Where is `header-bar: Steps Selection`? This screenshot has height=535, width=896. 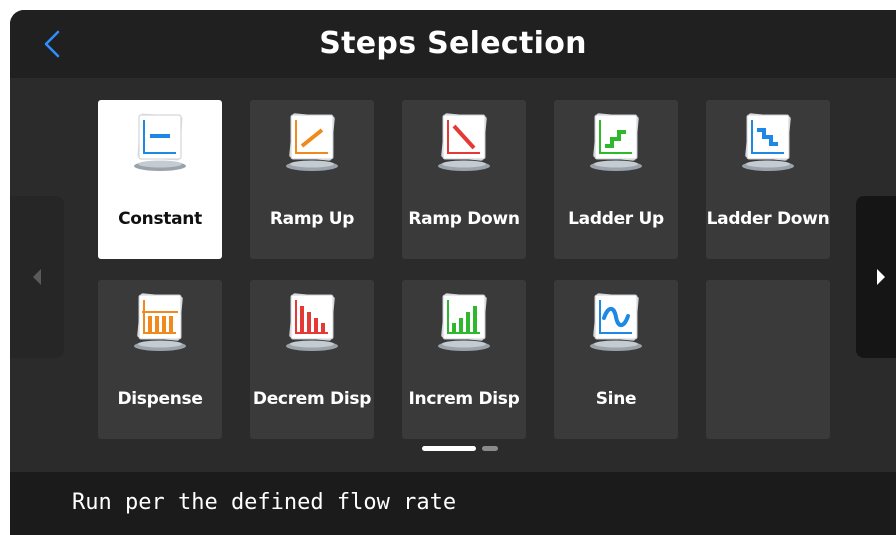 header-bar: Steps Selection is located at coordinates (453, 44).